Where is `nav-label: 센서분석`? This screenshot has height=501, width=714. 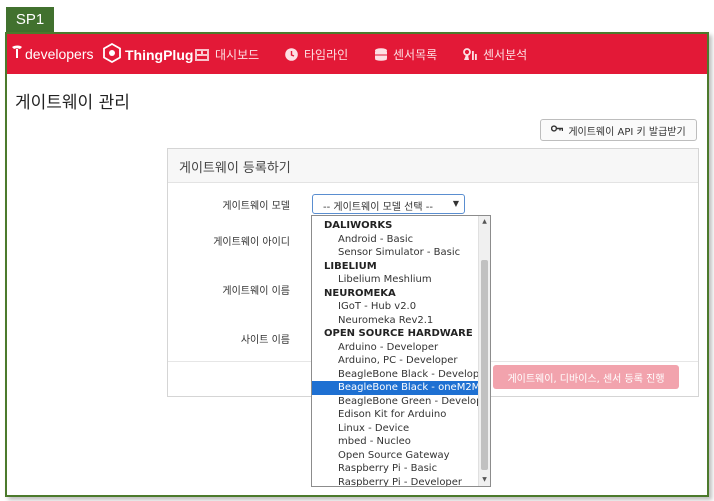
nav-label: 센서분석 is located at coordinates (505, 55).